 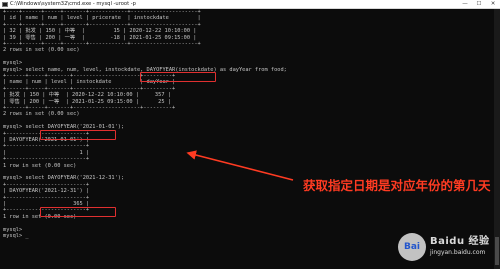 I want to click on baidu-watermark: Bai Baidu 经验 jingyan.baidu.com, so click(x=446, y=247).